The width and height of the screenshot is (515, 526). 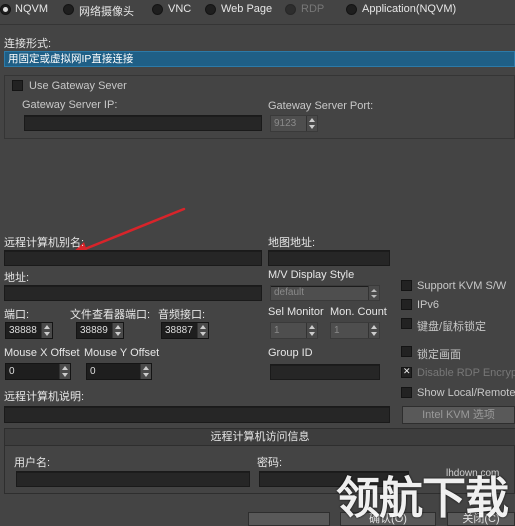 I want to click on mv-display-style-label: M/V Display Style, so click(x=311, y=275).